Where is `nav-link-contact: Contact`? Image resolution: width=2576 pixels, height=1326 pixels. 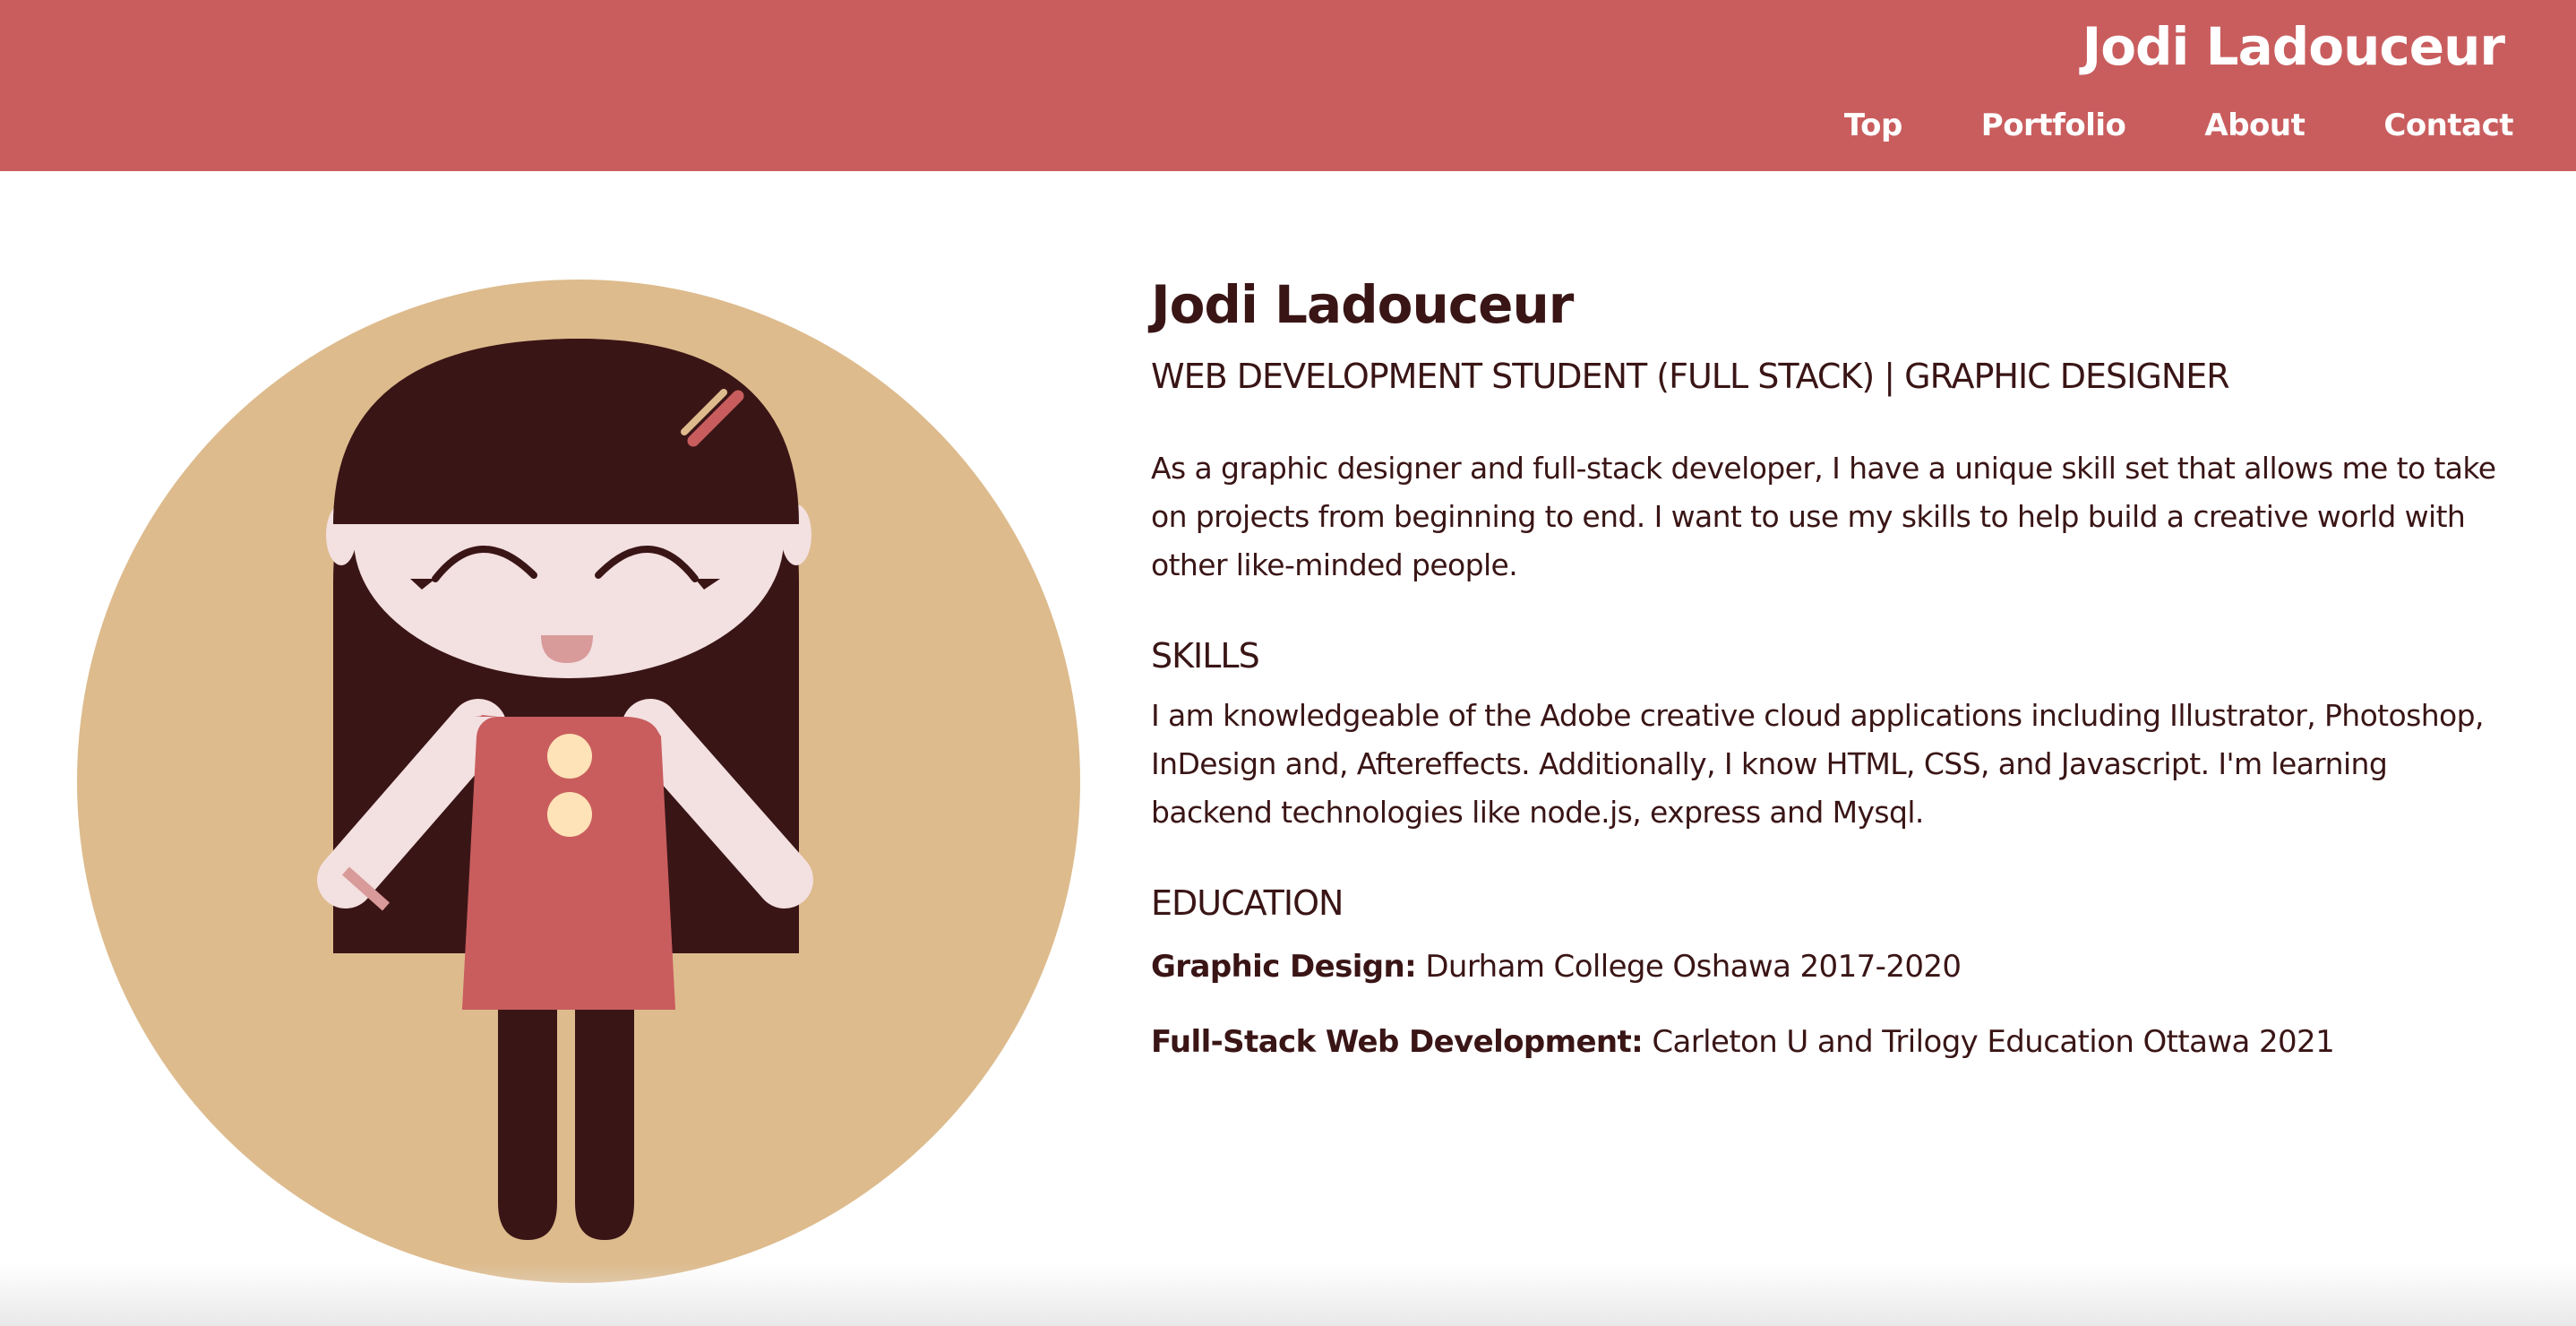
nav-link-contact: Contact is located at coordinates (2448, 125).